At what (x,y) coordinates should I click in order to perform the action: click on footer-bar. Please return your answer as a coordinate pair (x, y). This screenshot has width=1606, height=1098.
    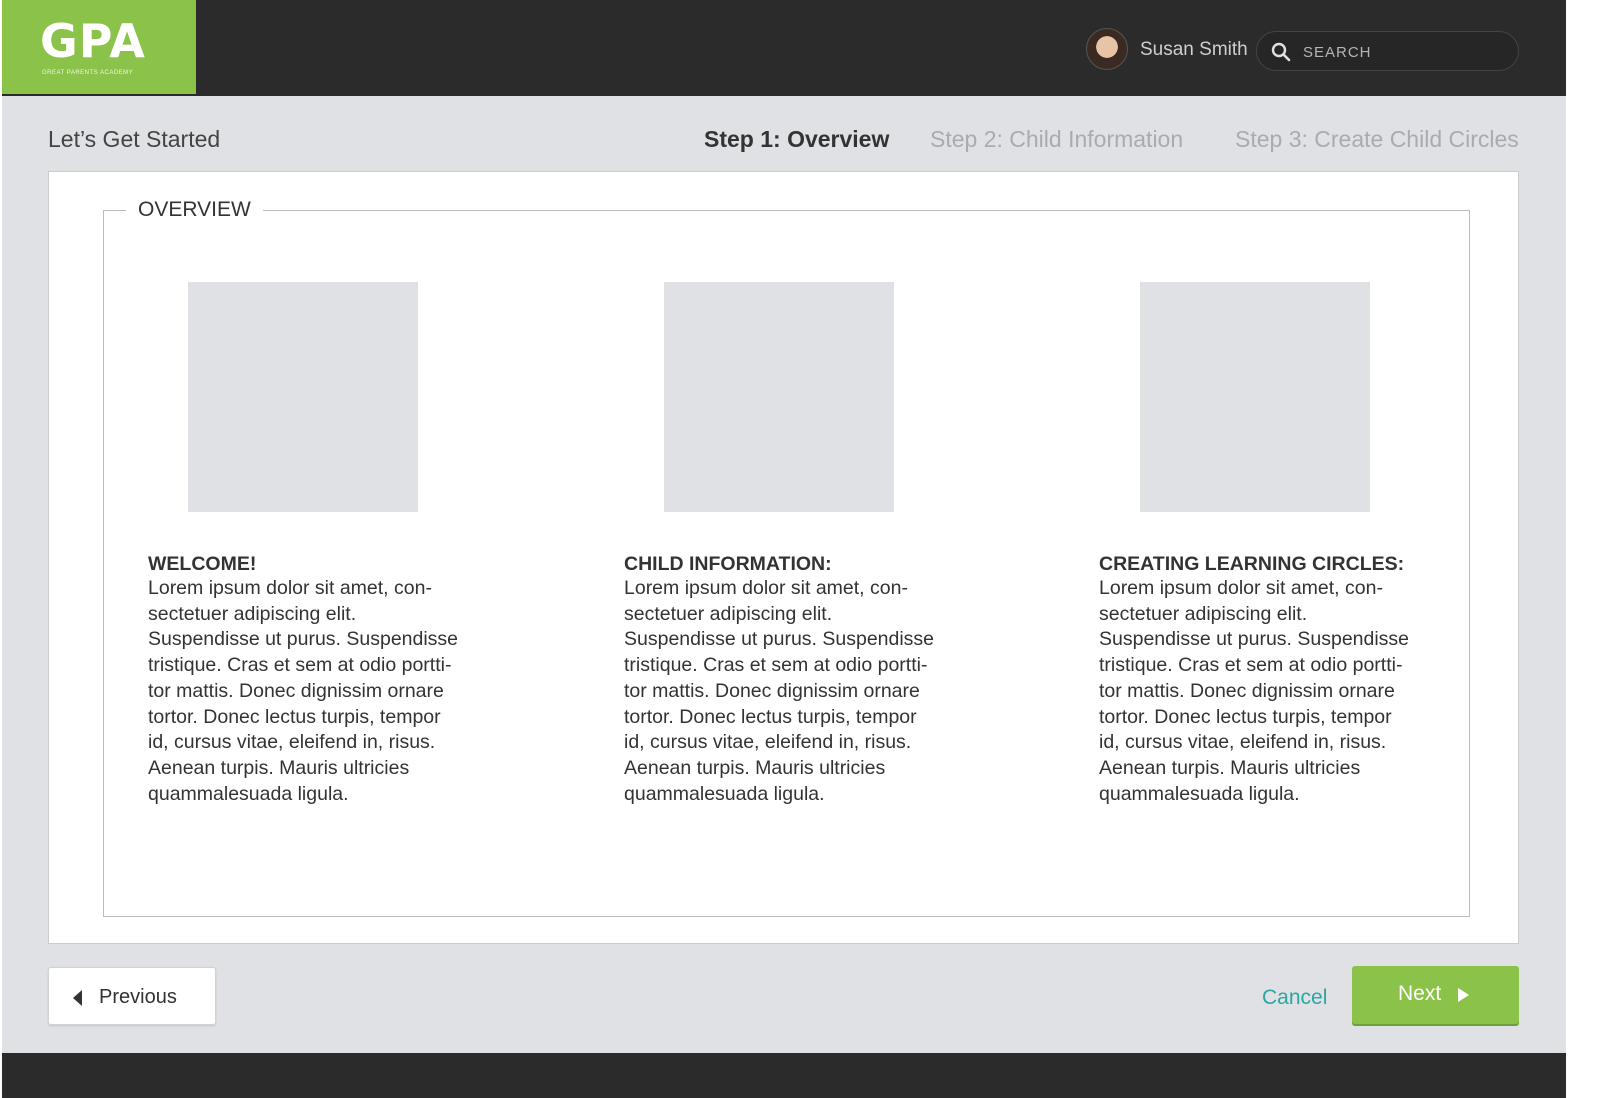
    Looking at the image, I should click on (784, 1075).